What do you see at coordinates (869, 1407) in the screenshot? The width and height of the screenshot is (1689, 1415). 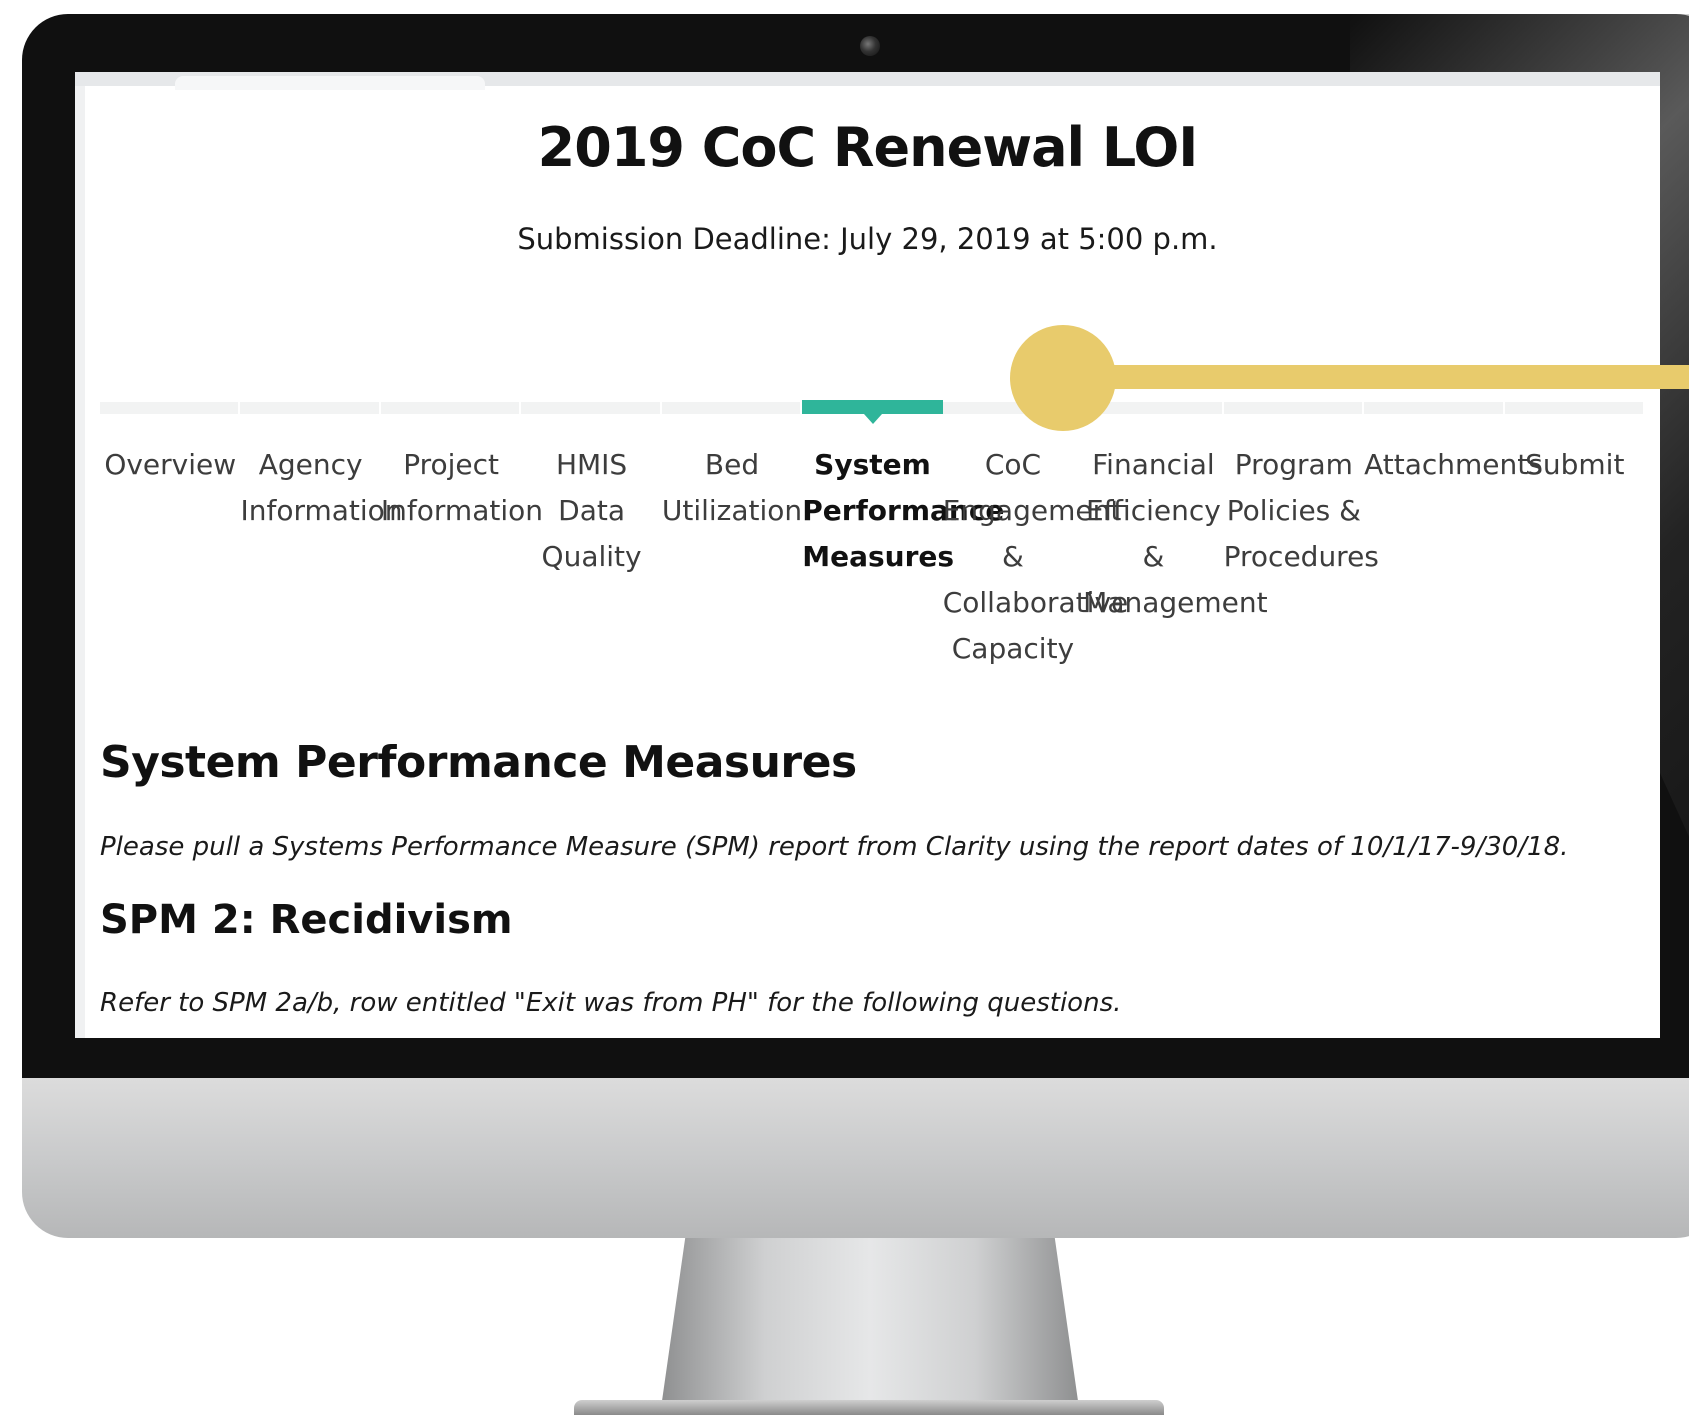 I see `monitor-stand-base` at bounding box center [869, 1407].